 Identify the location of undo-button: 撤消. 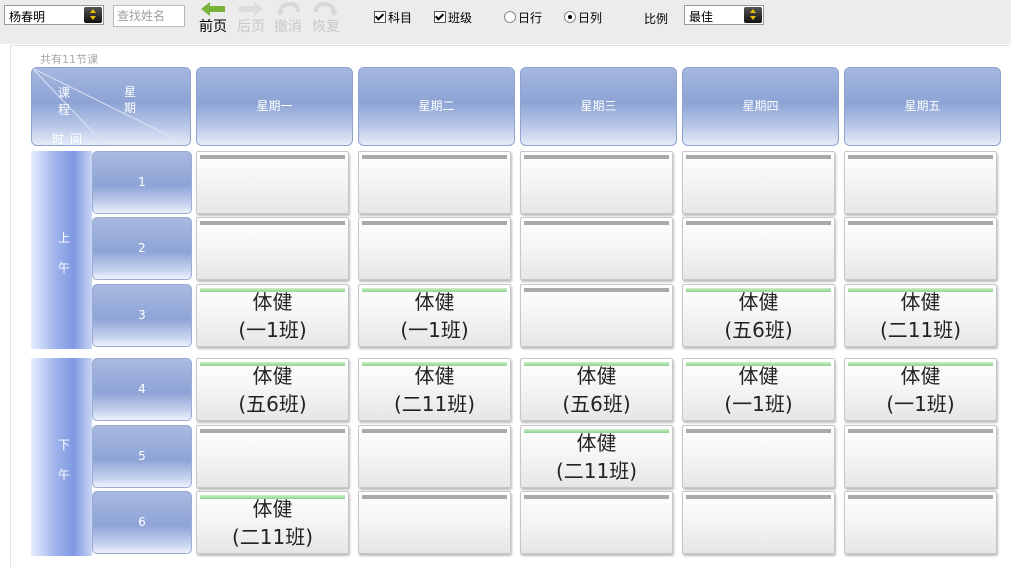
(288, 20).